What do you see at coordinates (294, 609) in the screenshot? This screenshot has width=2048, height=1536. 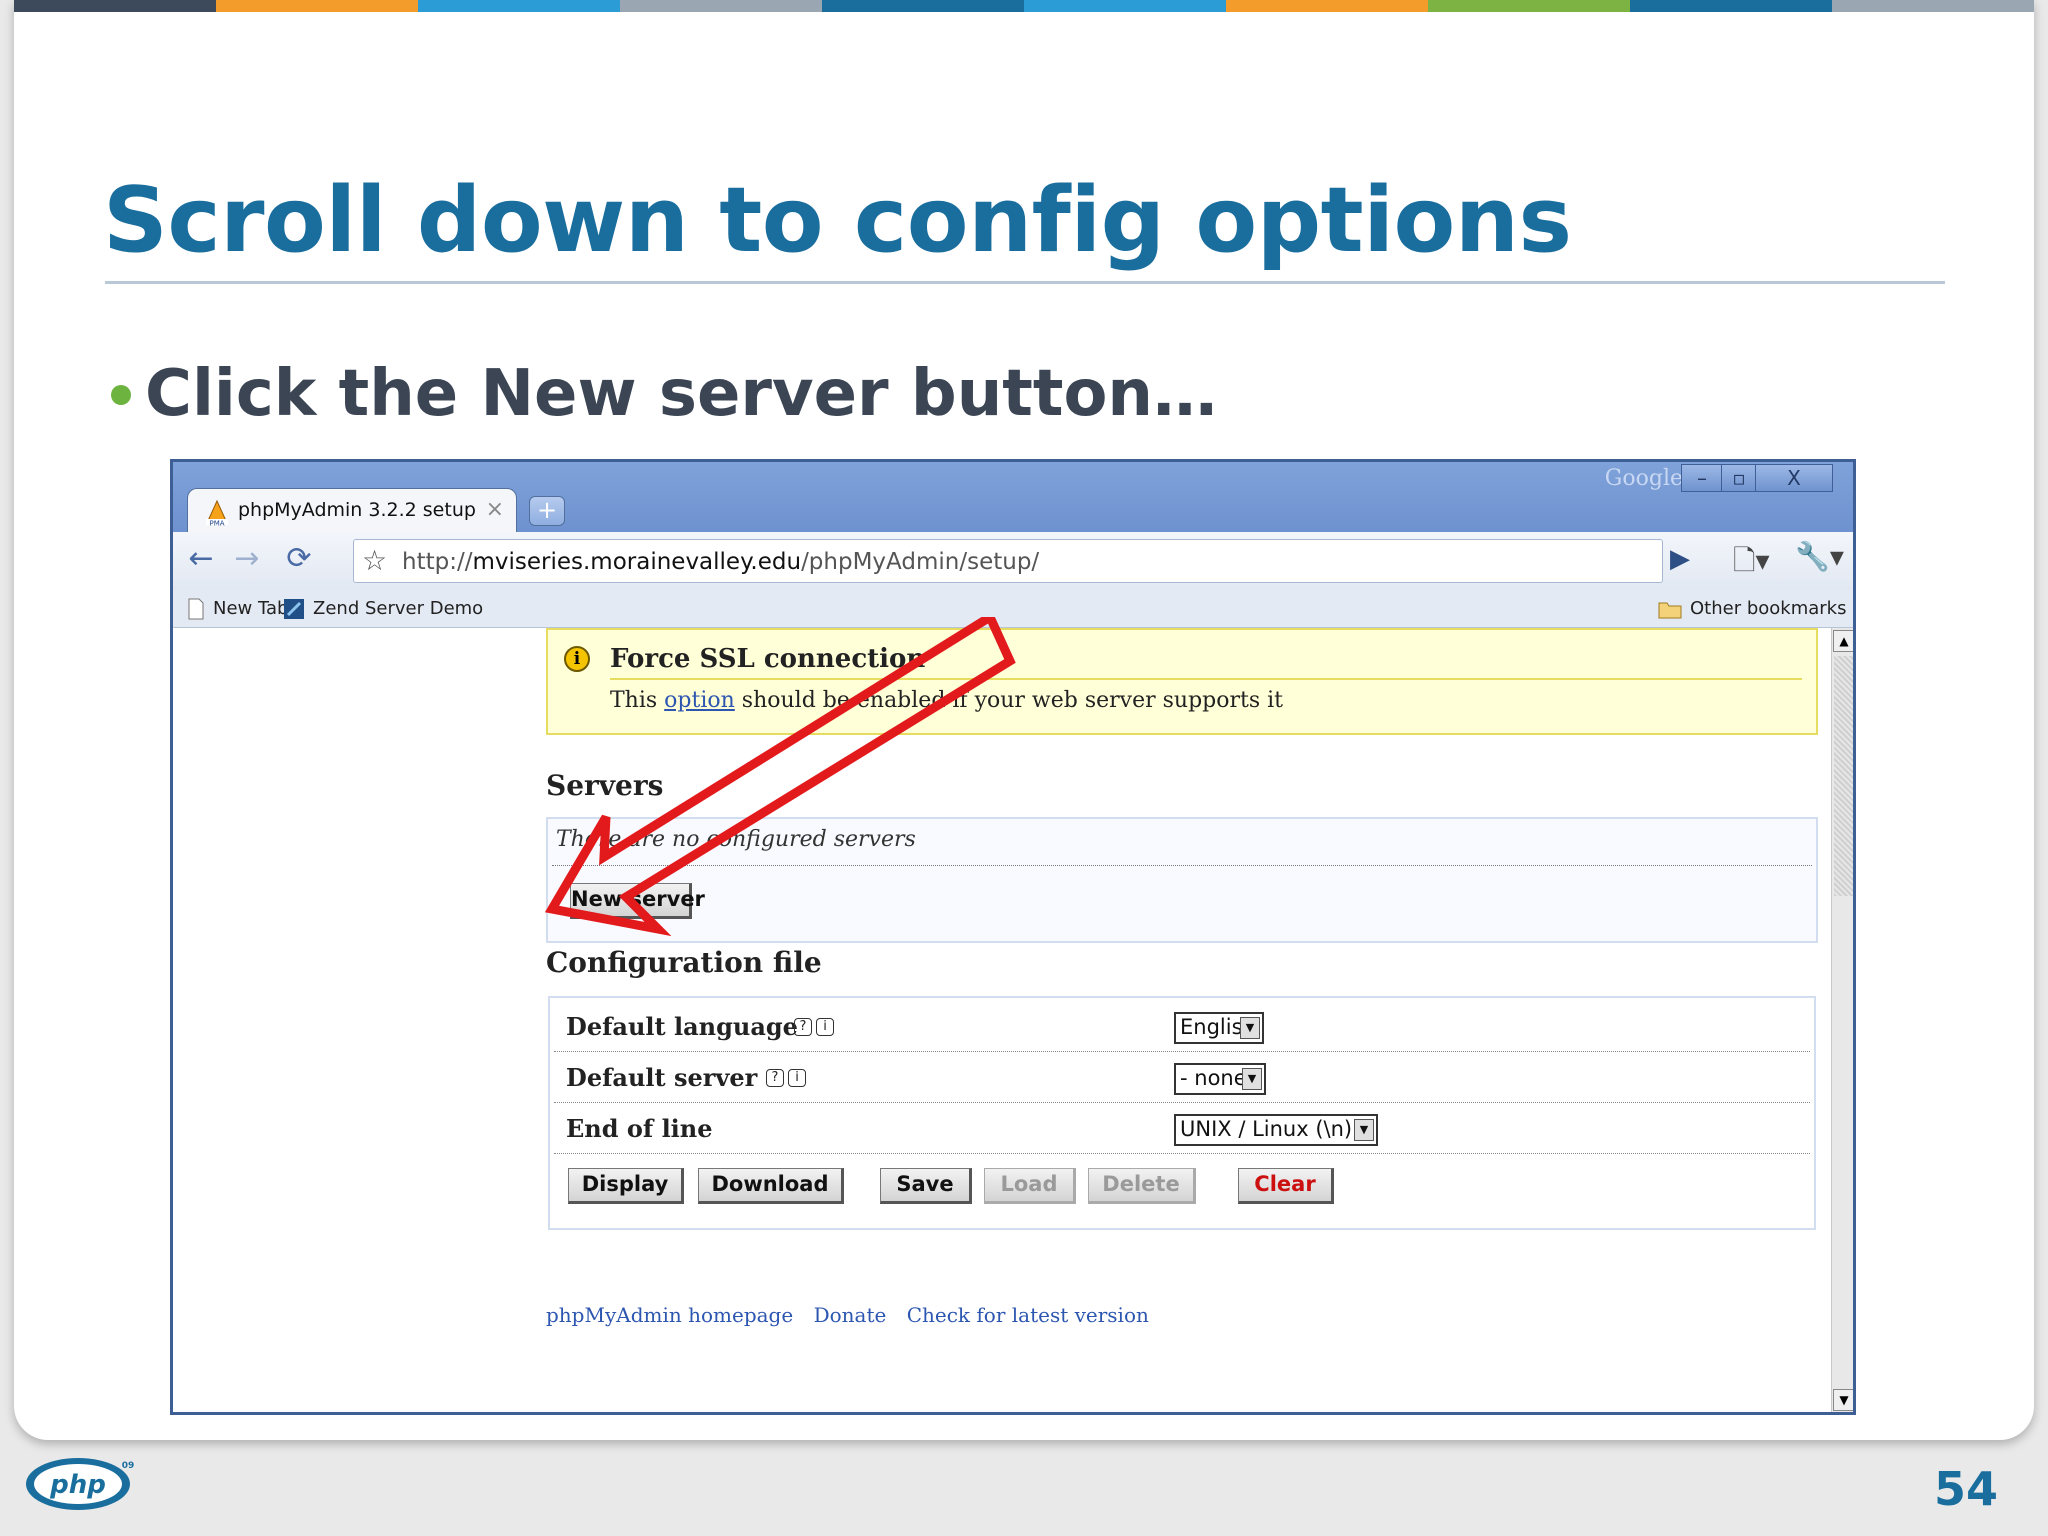 I see `zend-icon` at bounding box center [294, 609].